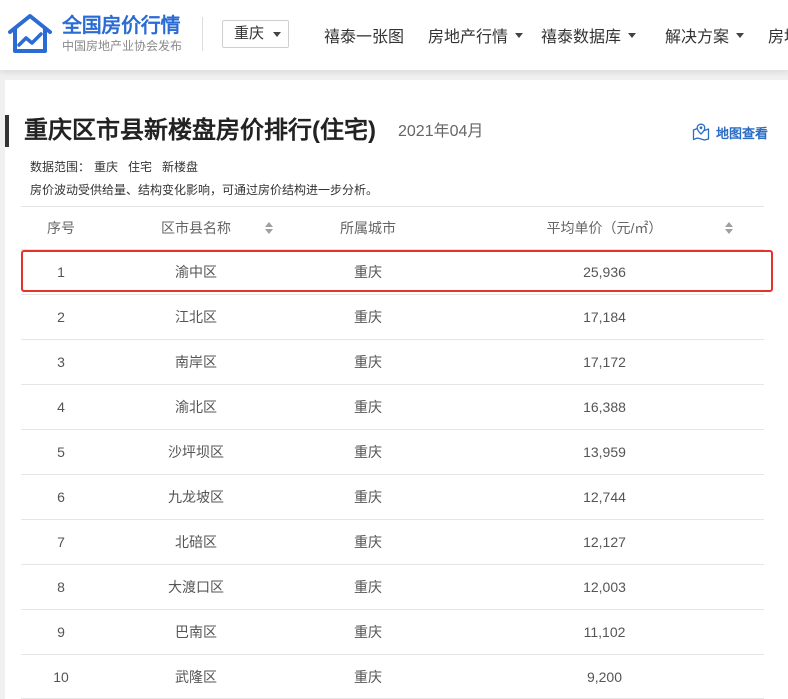 Image resolution: width=788 pixels, height=699 pixels. What do you see at coordinates (121, 26) in the screenshot?
I see `logo-title: 全国房价行情` at bounding box center [121, 26].